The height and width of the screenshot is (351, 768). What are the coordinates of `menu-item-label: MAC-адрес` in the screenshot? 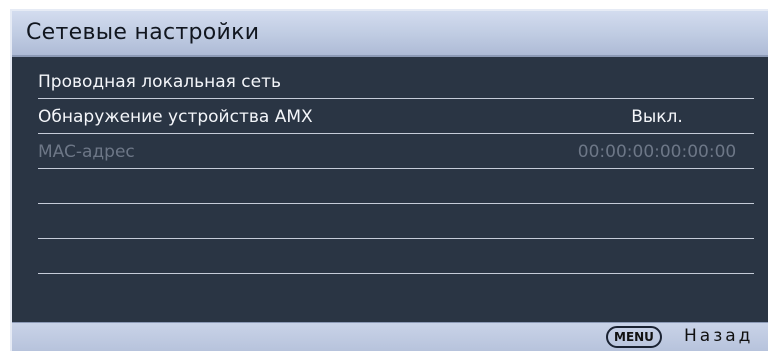 It's located at (86, 152).